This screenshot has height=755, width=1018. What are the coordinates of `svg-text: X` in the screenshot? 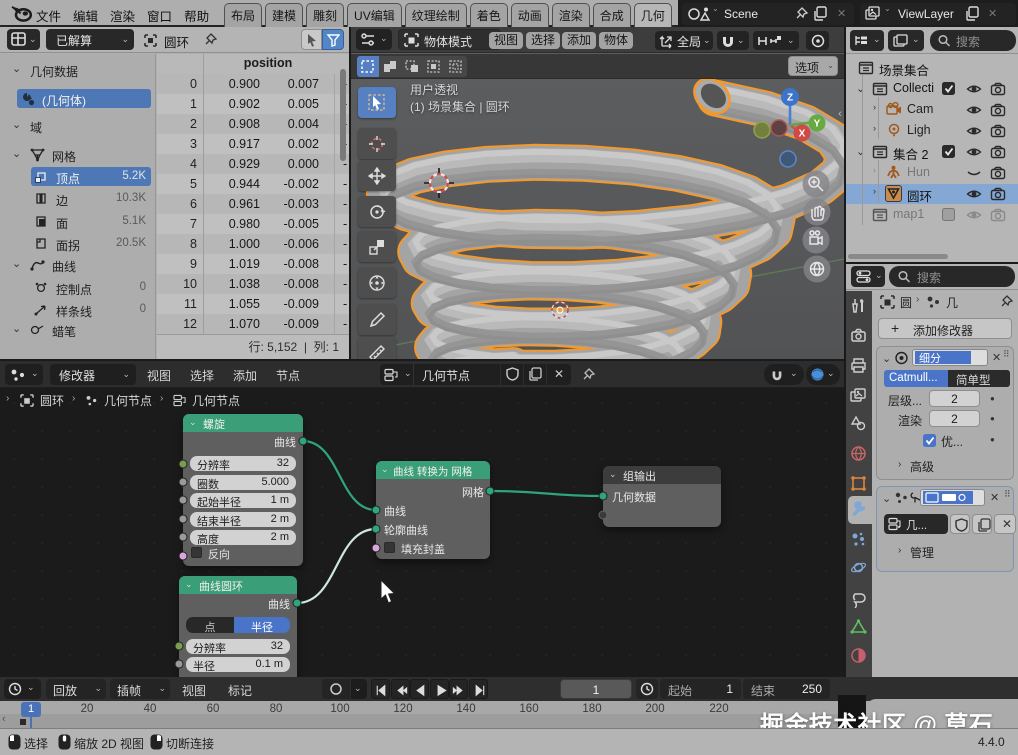 It's located at (802, 134).